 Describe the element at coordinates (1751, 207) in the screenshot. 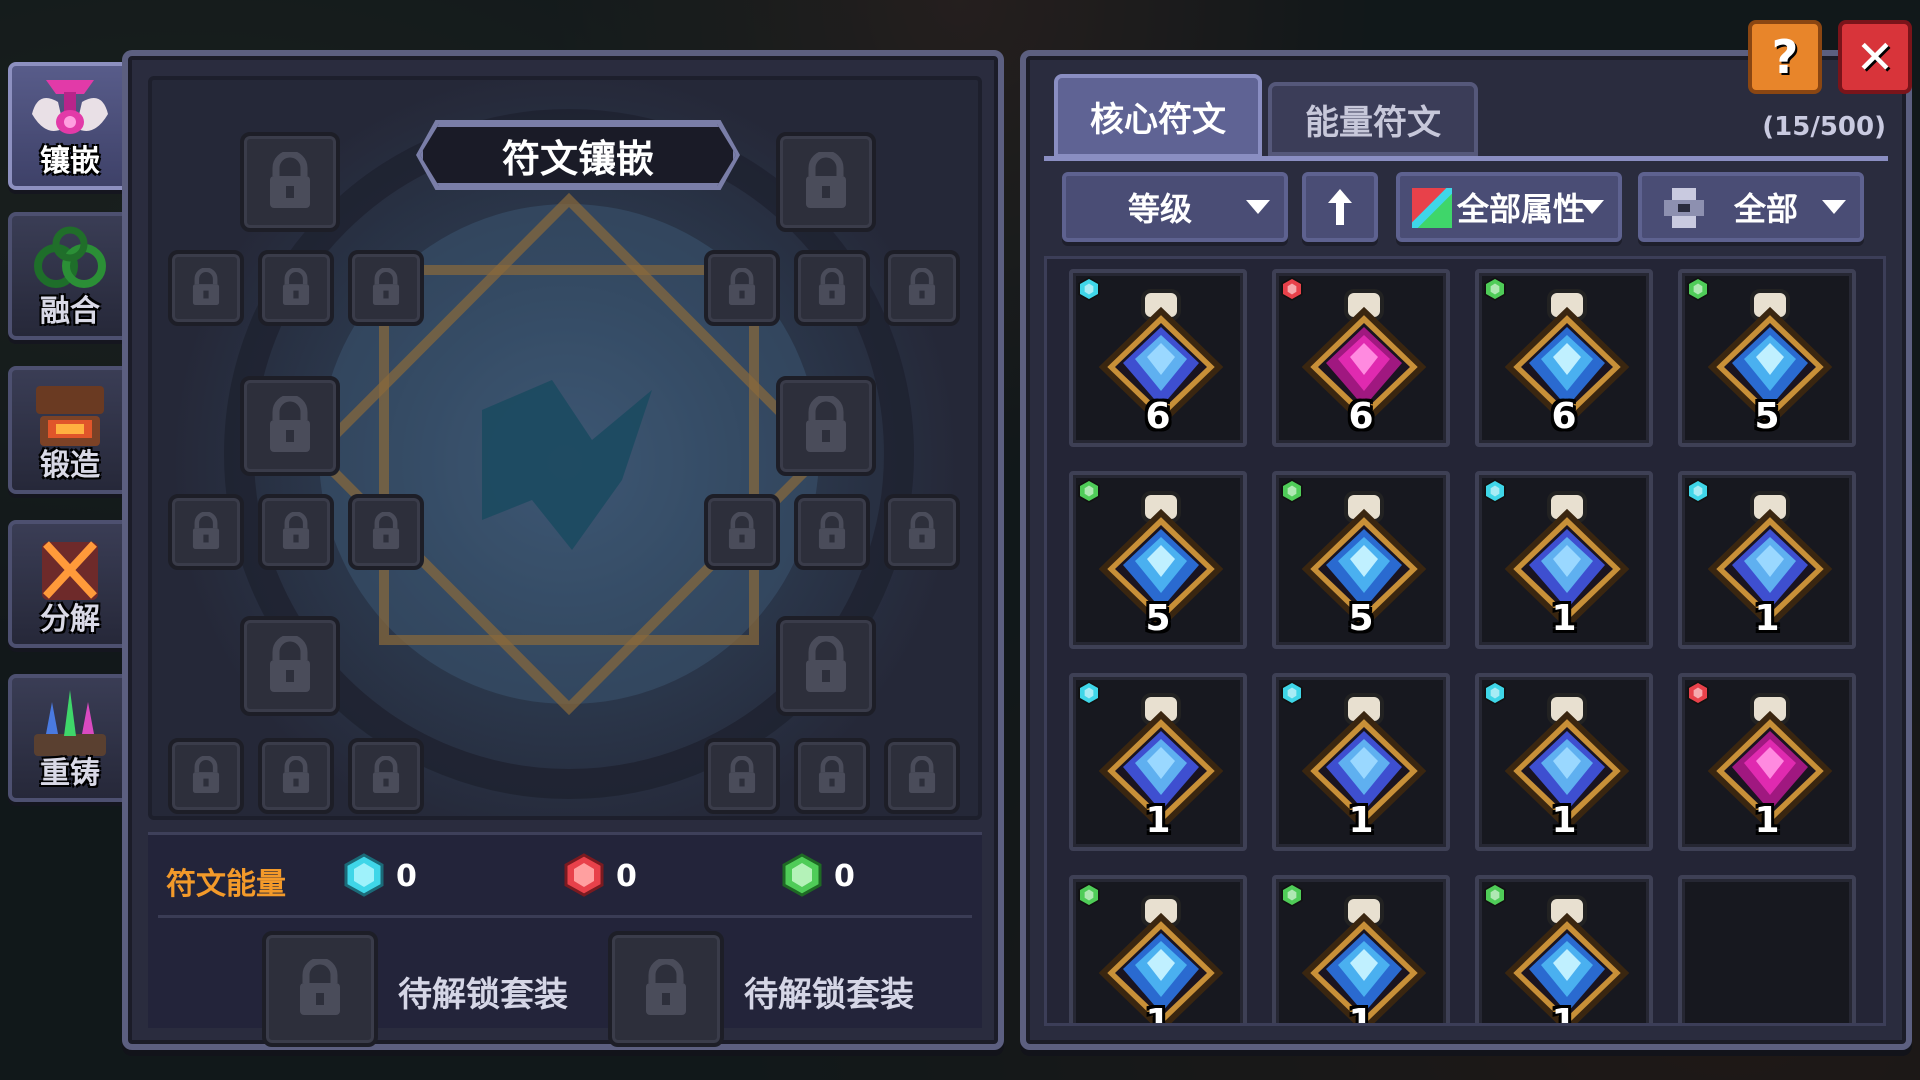

I see `type-dropdown: 全部` at that location.